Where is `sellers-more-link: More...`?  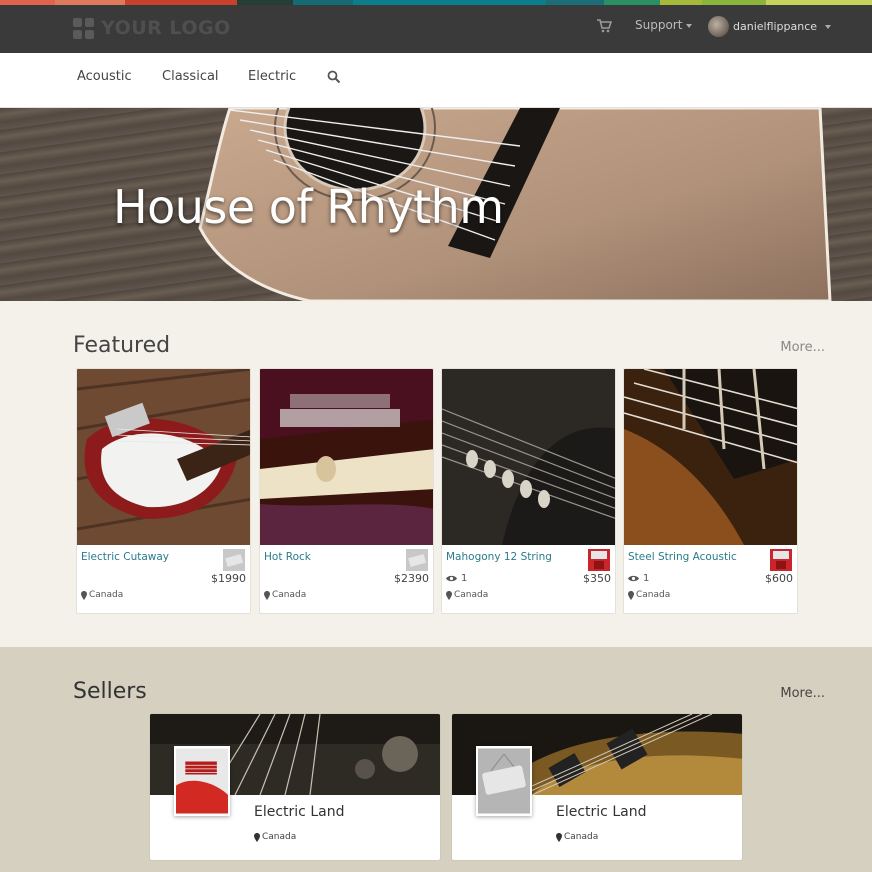
sellers-more-link: More... is located at coordinates (802, 693).